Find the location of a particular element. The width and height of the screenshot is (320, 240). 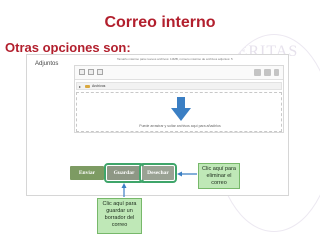

arrow-head-save is located at coordinates (124, 185).